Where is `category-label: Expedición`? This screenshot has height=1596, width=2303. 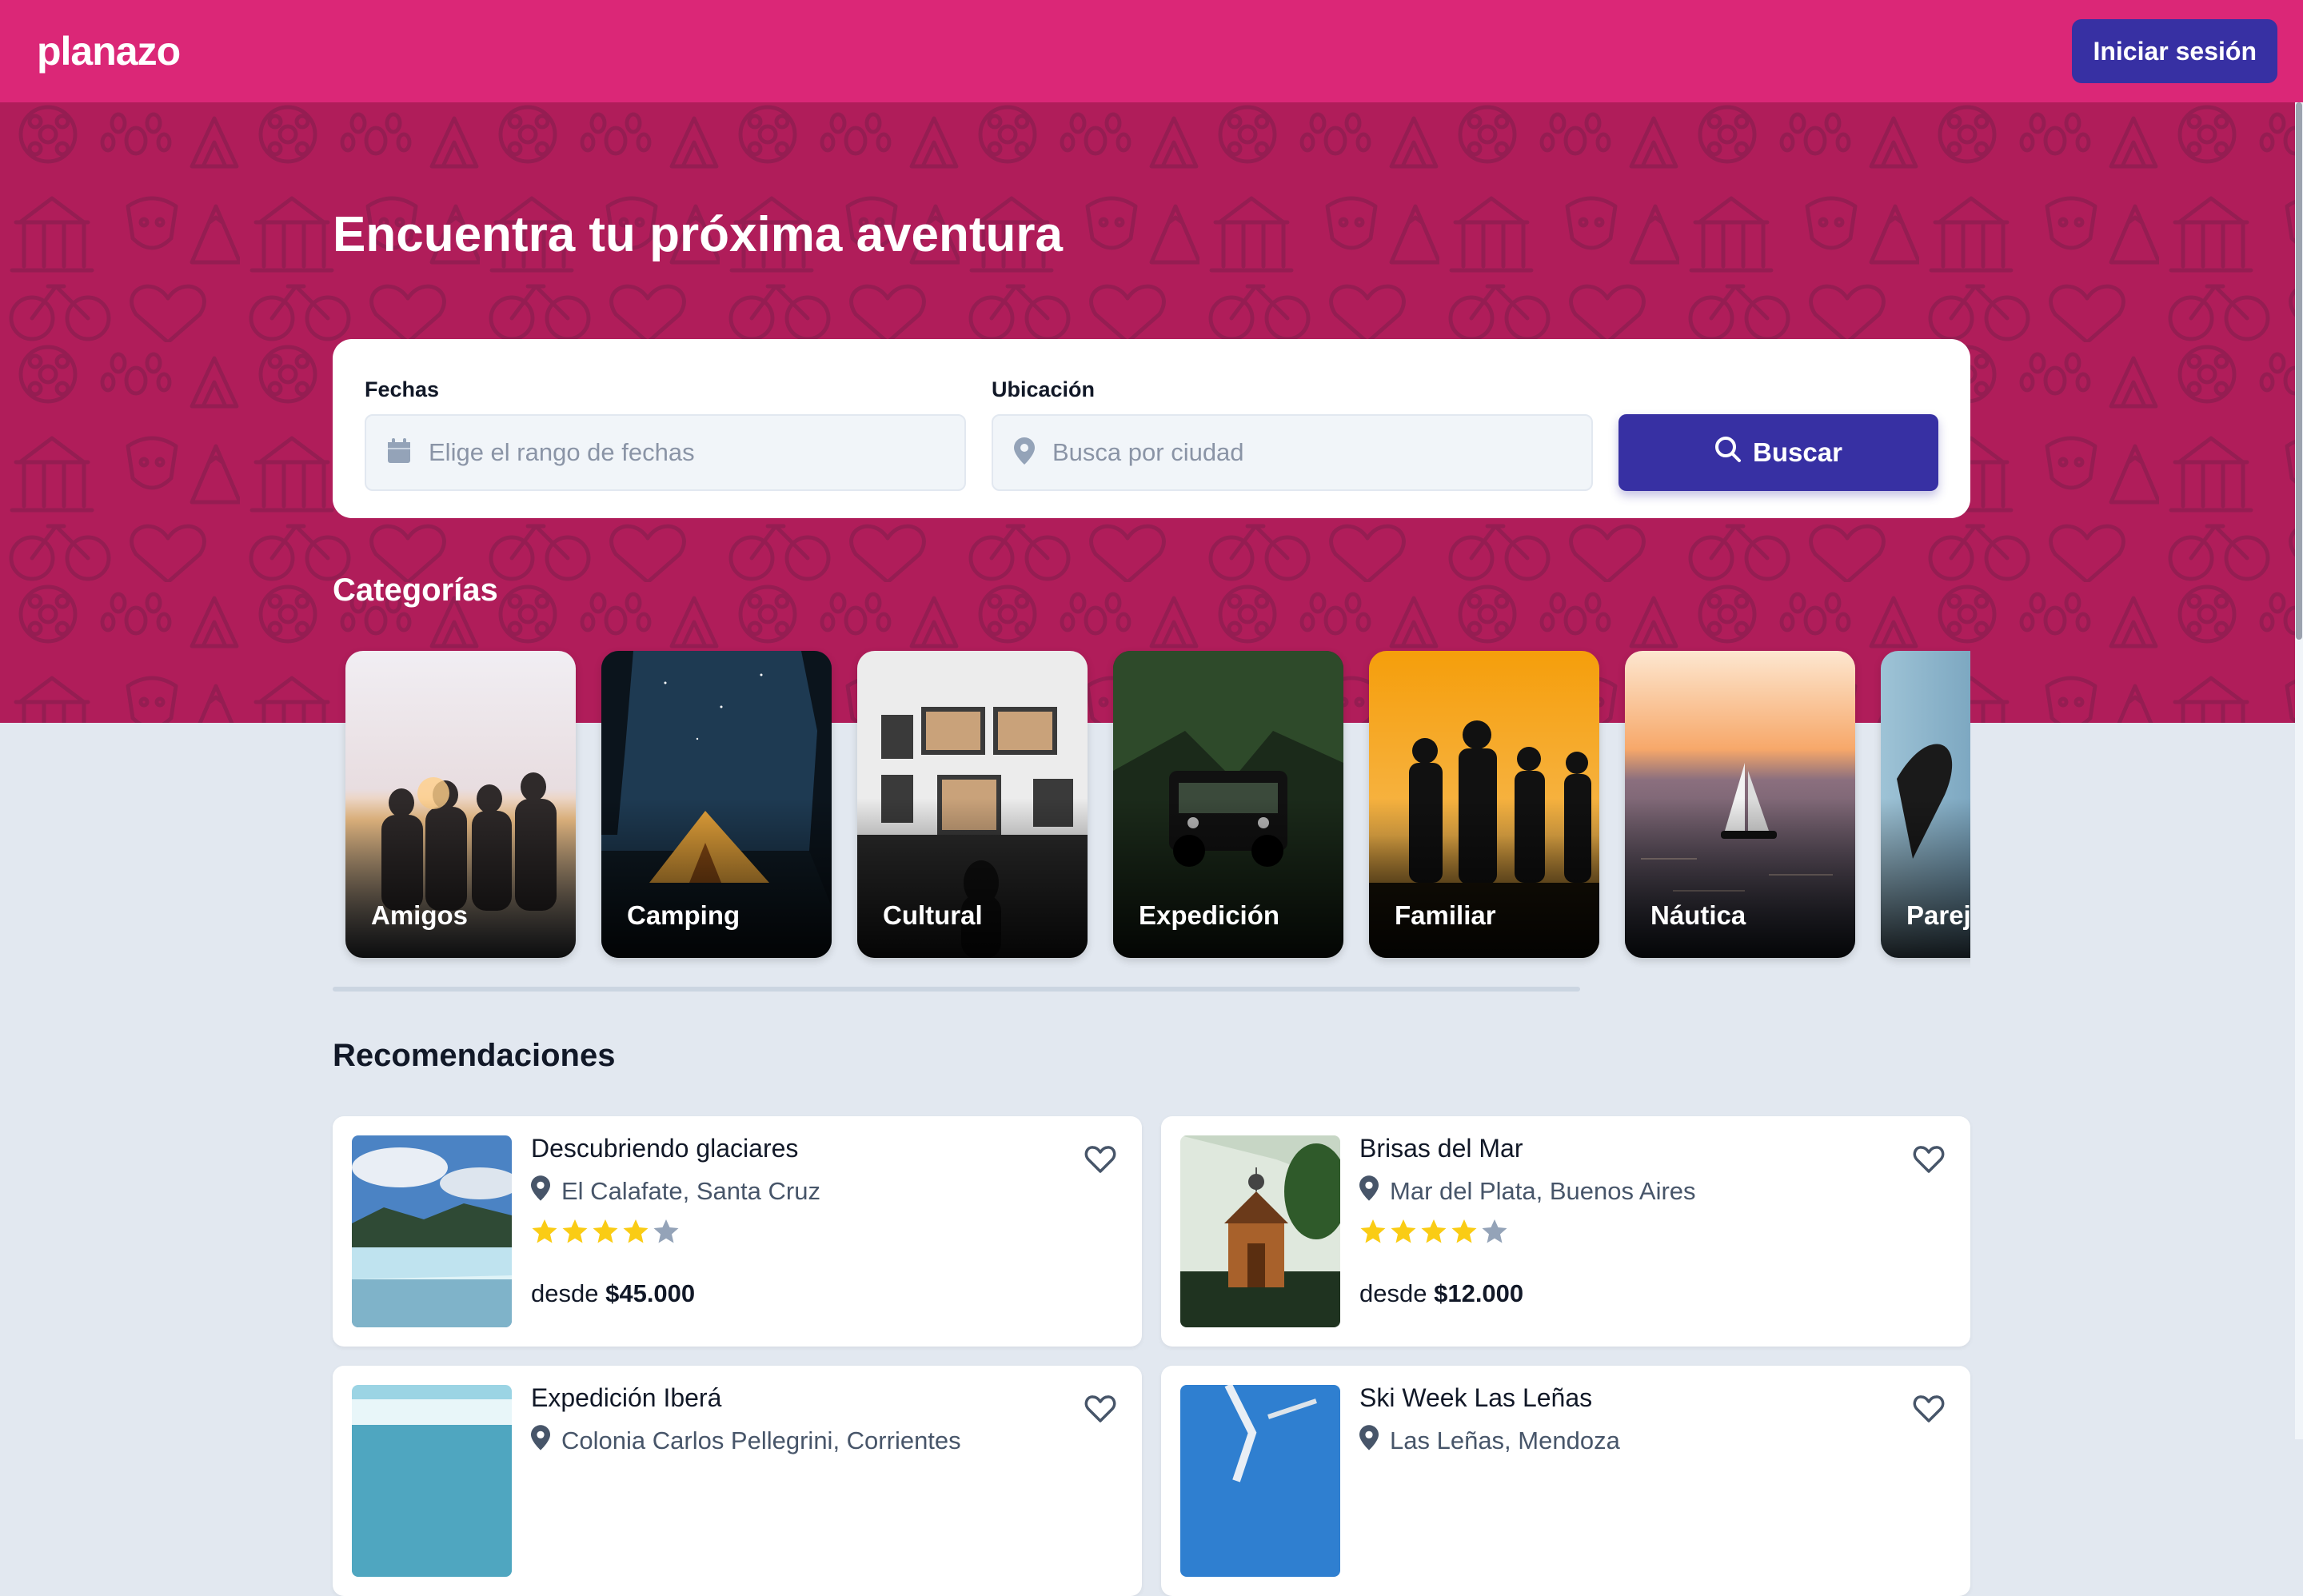
category-label: Expedición is located at coordinates (1209, 915).